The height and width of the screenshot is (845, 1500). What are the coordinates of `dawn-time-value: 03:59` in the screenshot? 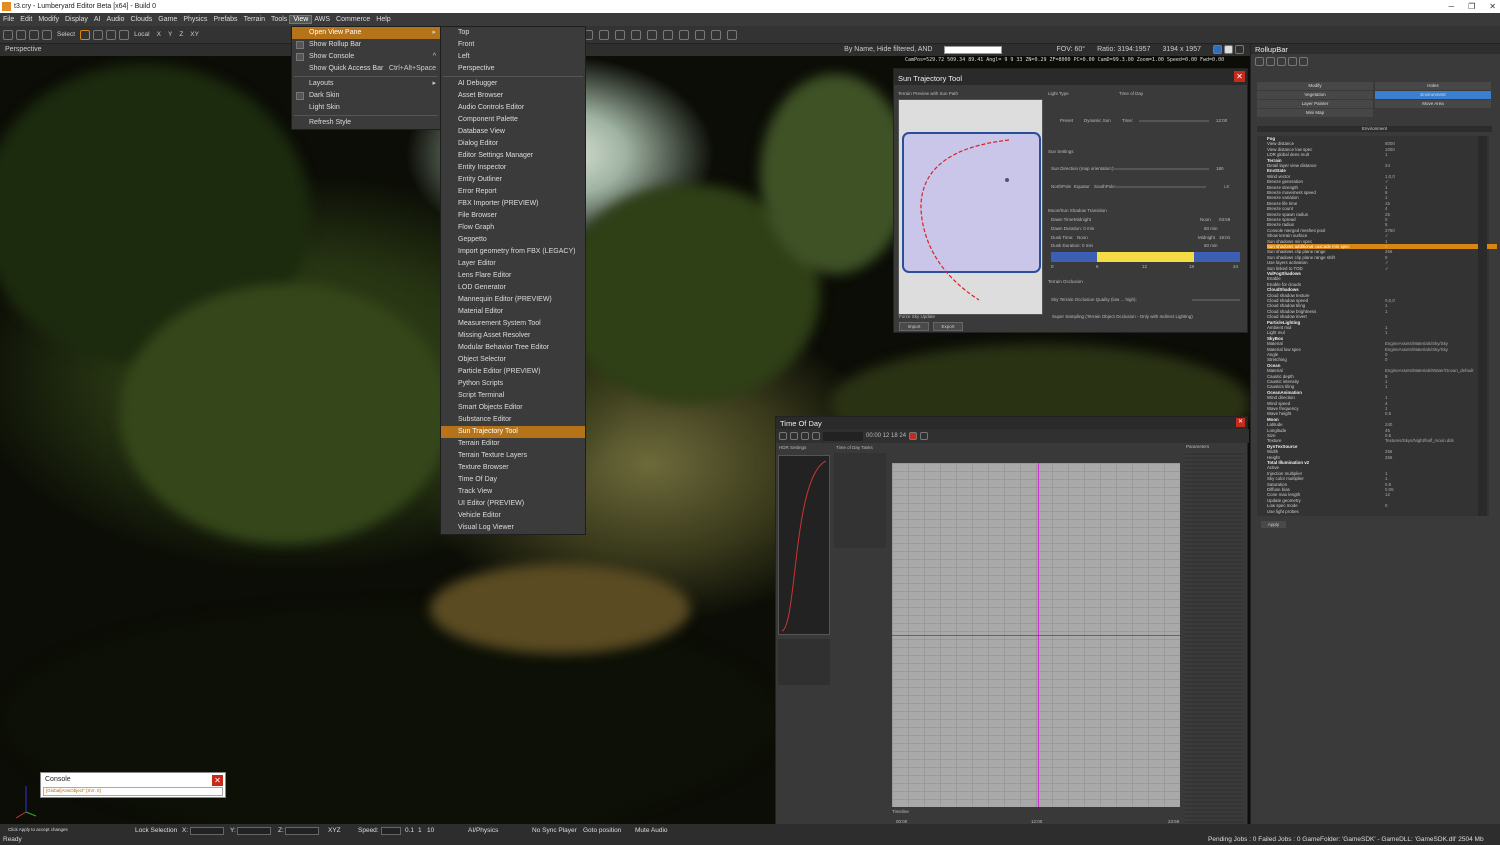 It's located at (1224, 219).